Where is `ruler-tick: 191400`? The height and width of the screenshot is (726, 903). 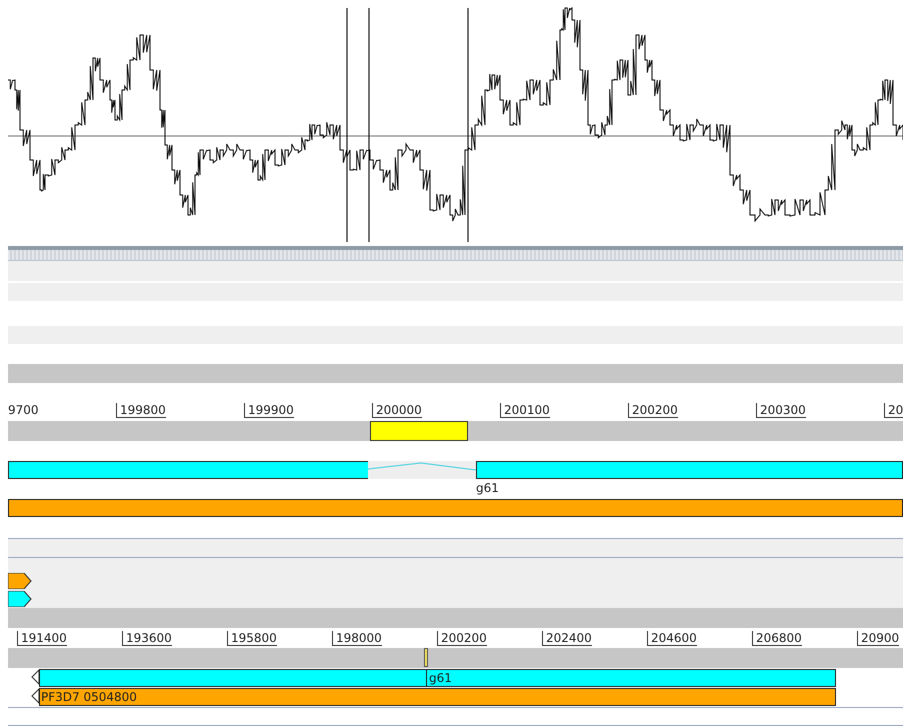 ruler-tick: 191400 is located at coordinates (42, 638).